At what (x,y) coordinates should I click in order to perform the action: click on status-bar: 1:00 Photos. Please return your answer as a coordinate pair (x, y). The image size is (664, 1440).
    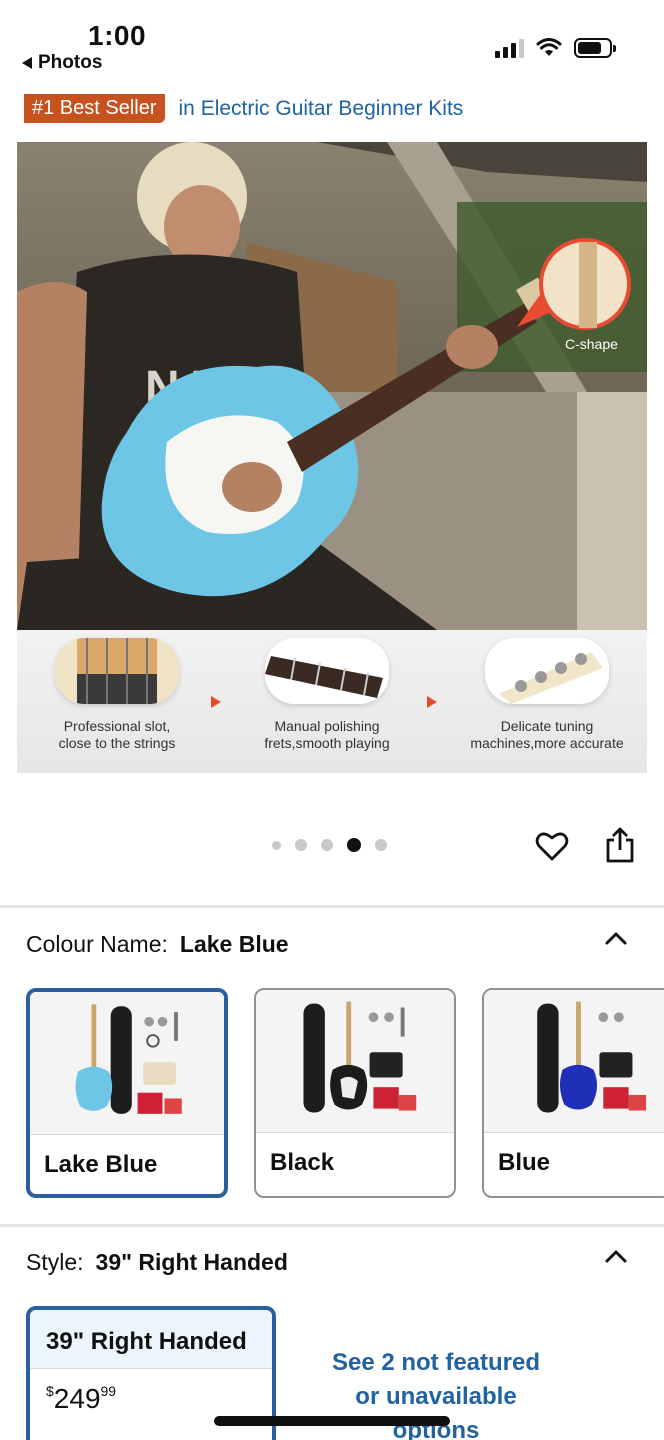
    Looking at the image, I should click on (332, 40).